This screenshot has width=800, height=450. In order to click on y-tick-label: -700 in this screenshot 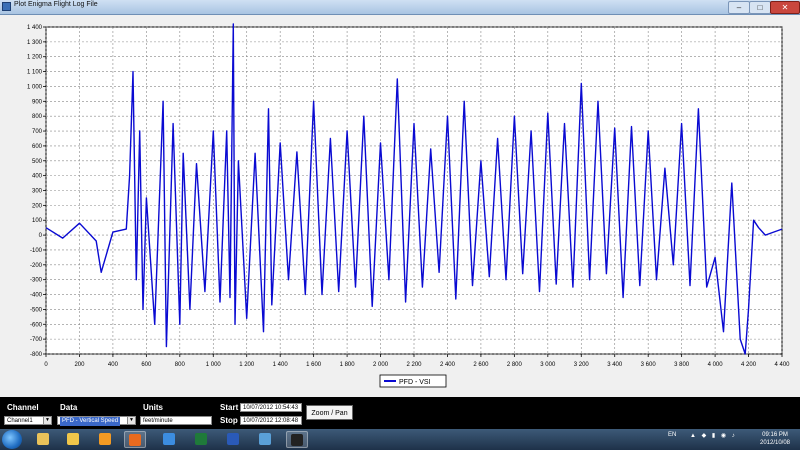, I will do `click(36, 340)`.